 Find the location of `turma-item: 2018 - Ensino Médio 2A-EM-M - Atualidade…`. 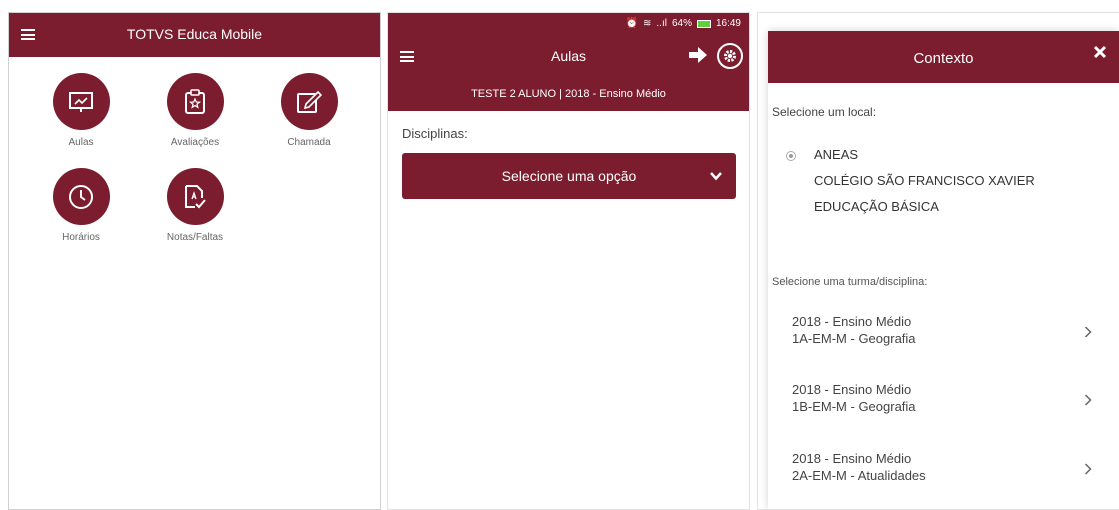

turma-item: 2018 - Ensino Médio 2A-EM-M - Atualidade… is located at coordinates (942, 470).